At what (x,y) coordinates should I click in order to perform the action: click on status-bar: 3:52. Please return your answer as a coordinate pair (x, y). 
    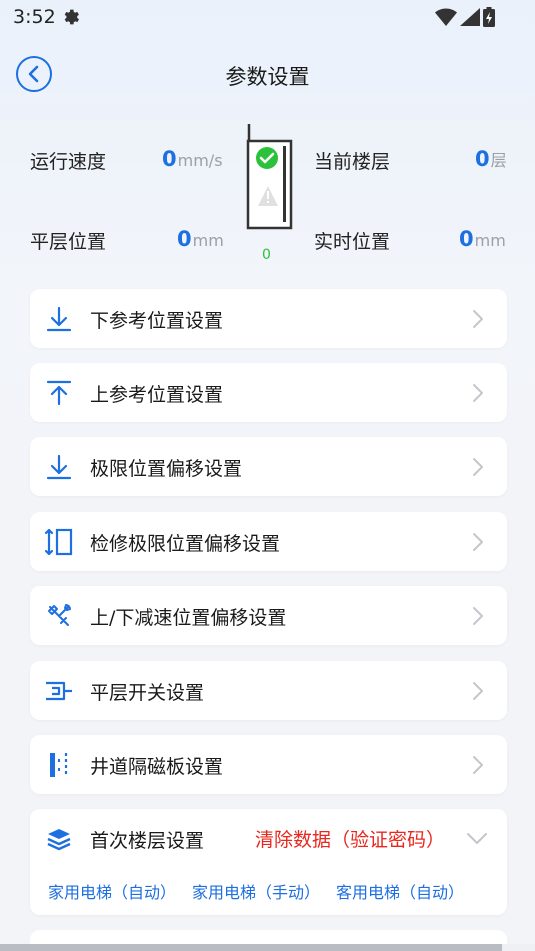
    Looking at the image, I should click on (267, 18).